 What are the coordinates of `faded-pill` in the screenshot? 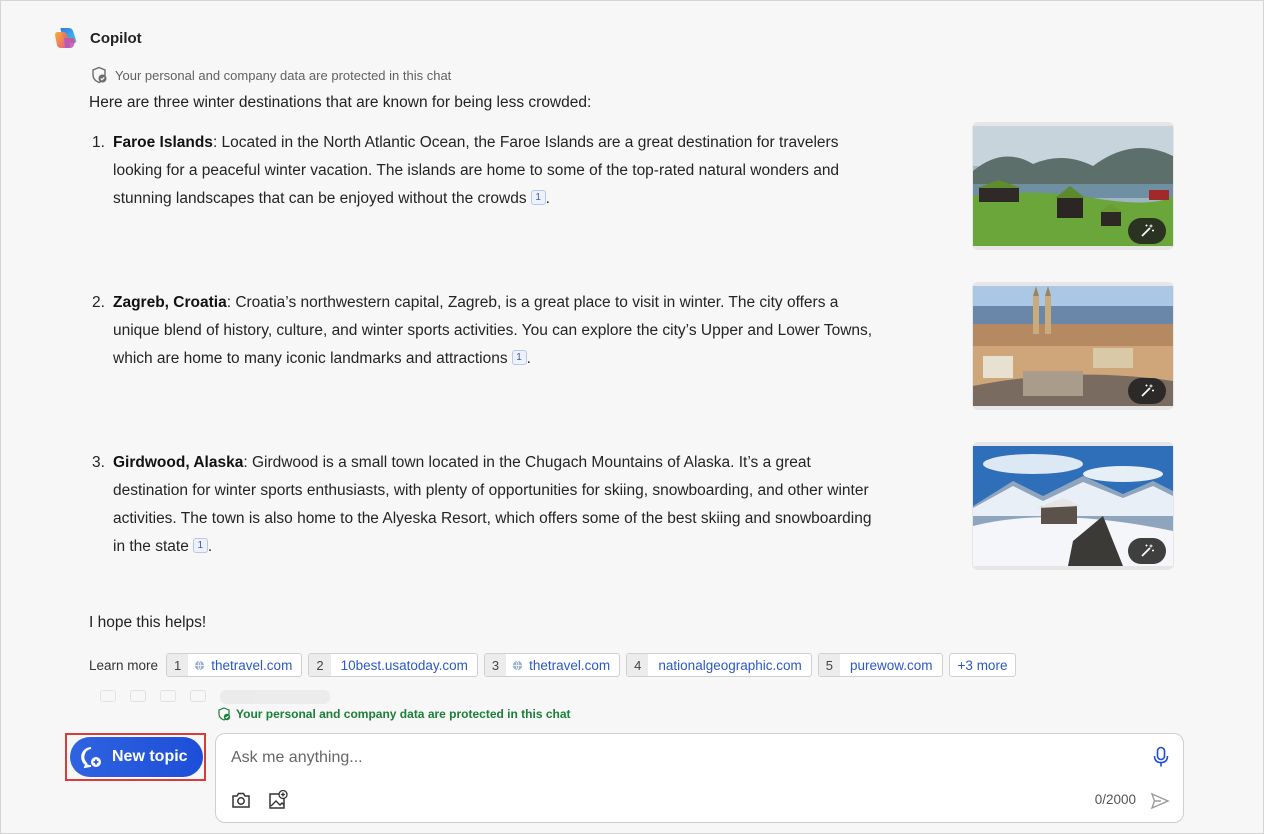 It's located at (275, 697).